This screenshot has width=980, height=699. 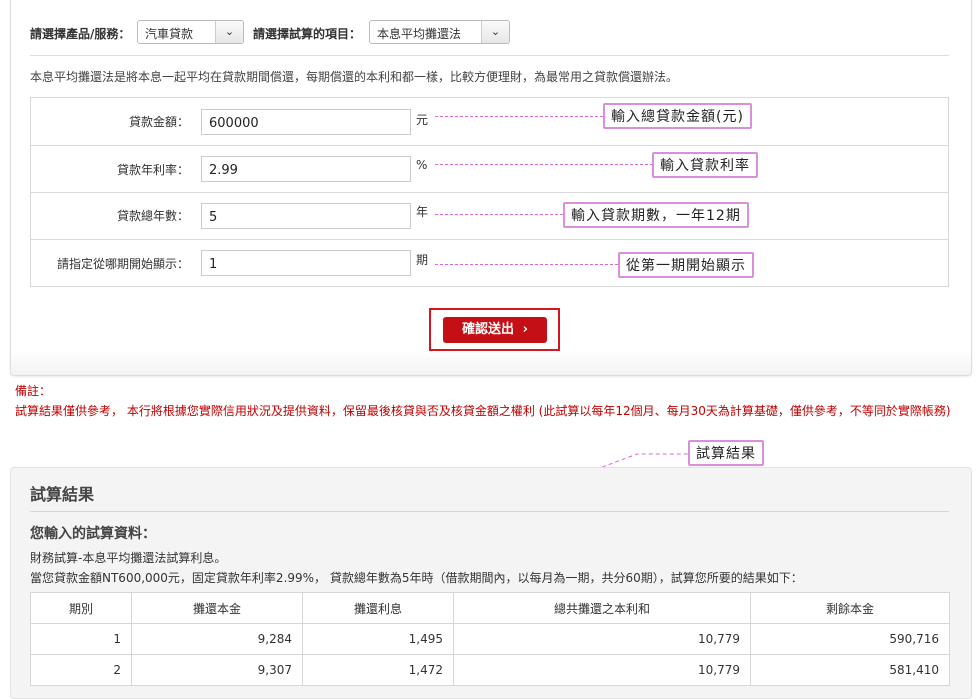 What do you see at coordinates (489, 169) in the screenshot?
I see `form-row-rate: 貸款年利率： 2.99 %` at bounding box center [489, 169].